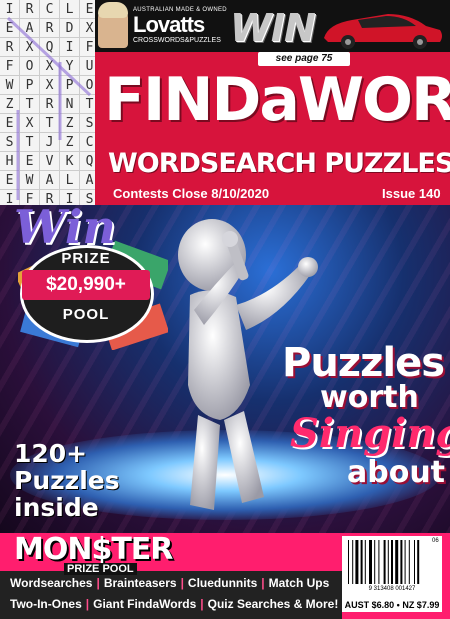 The height and width of the screenshot is (619, 450). What do you see at coordinates (177, 40) in the screenshot?
I see `brand-subtitle: CROSSWORDS&PUZZLES` at bounding box center [177, 40].